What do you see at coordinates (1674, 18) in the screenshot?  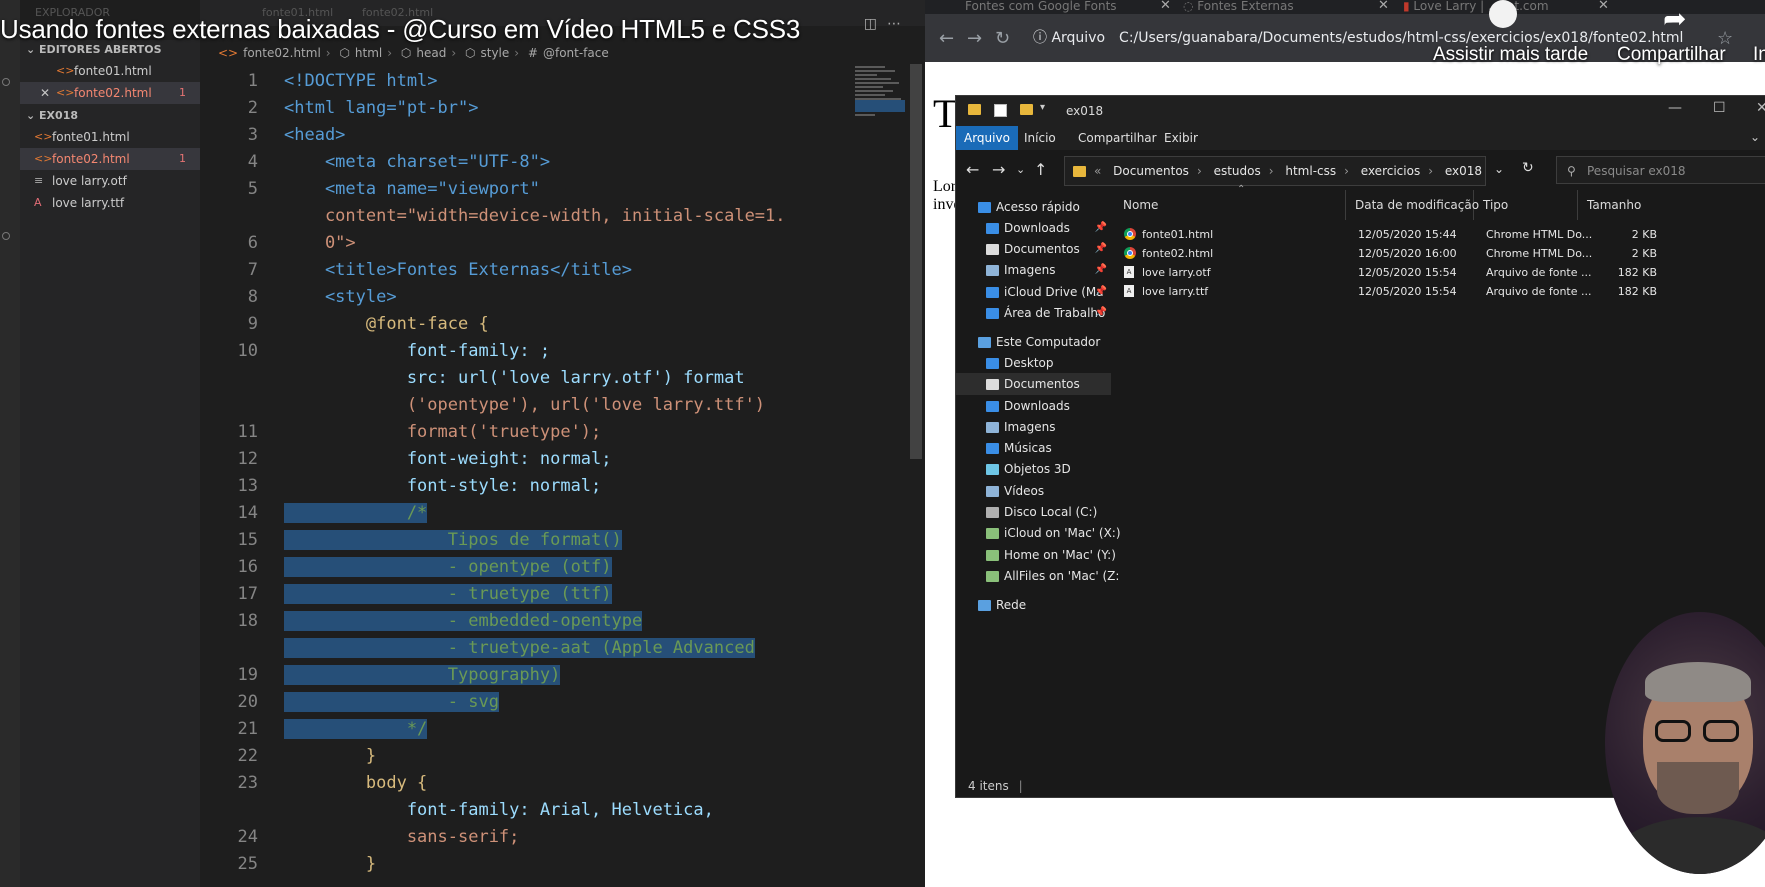 I see `share-arrow-icon: ➦` at bounding box center [1674, 18].